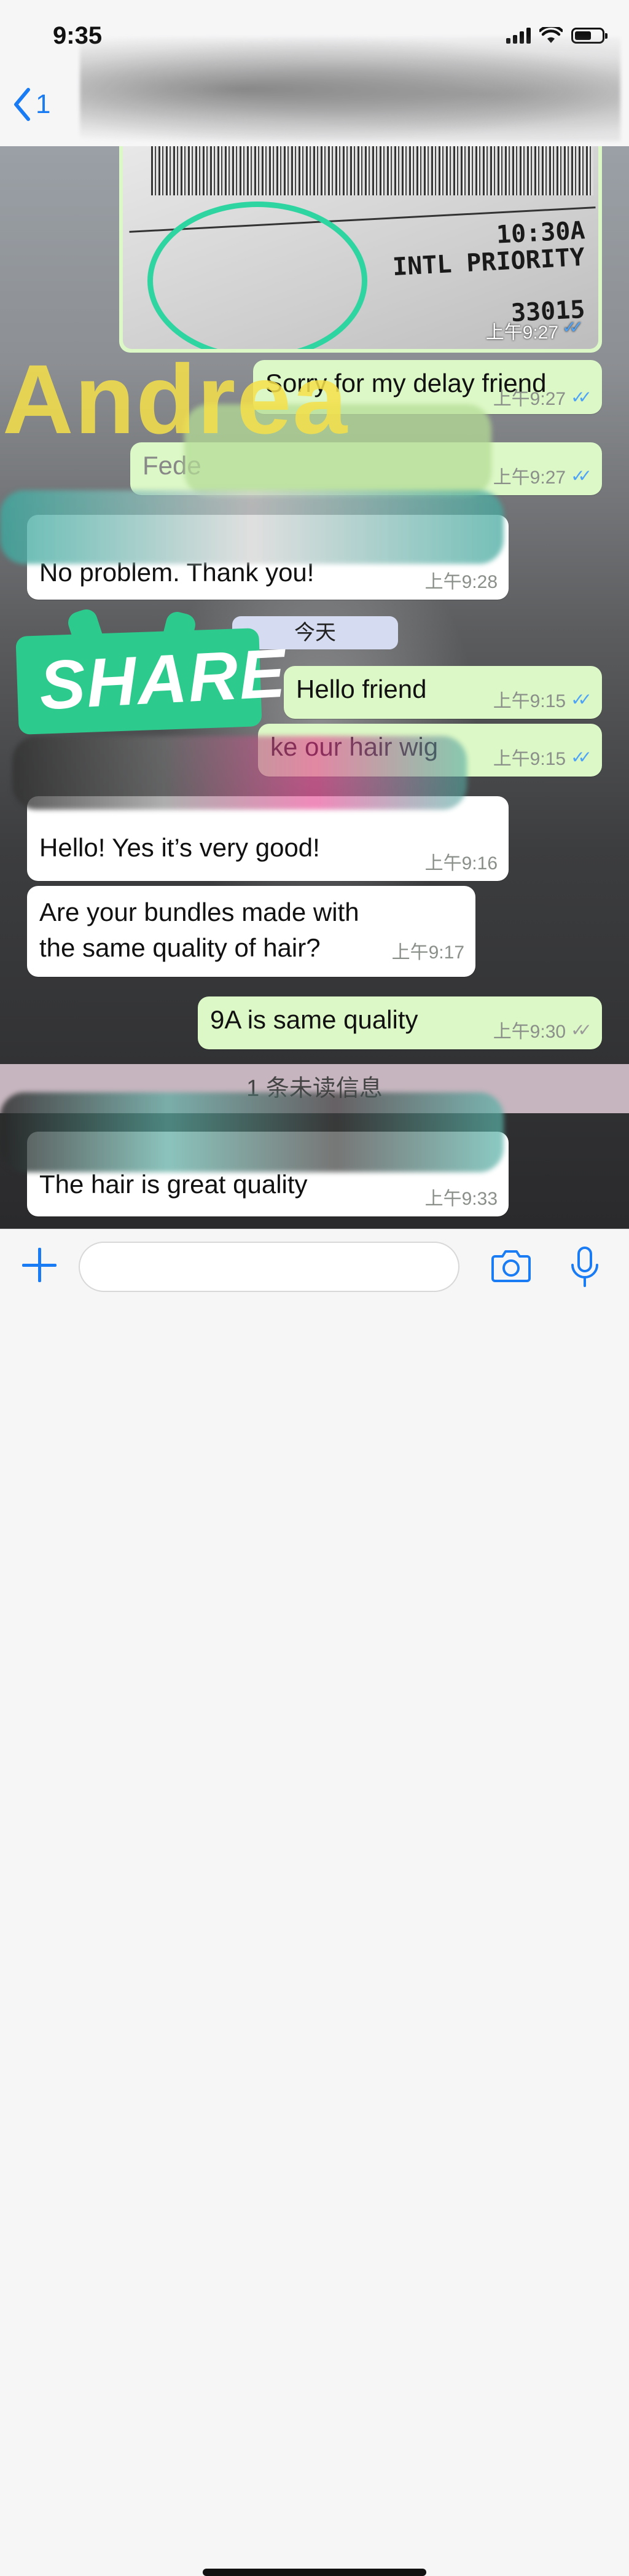  I want to click on camera-icon, so click(511, 1266).